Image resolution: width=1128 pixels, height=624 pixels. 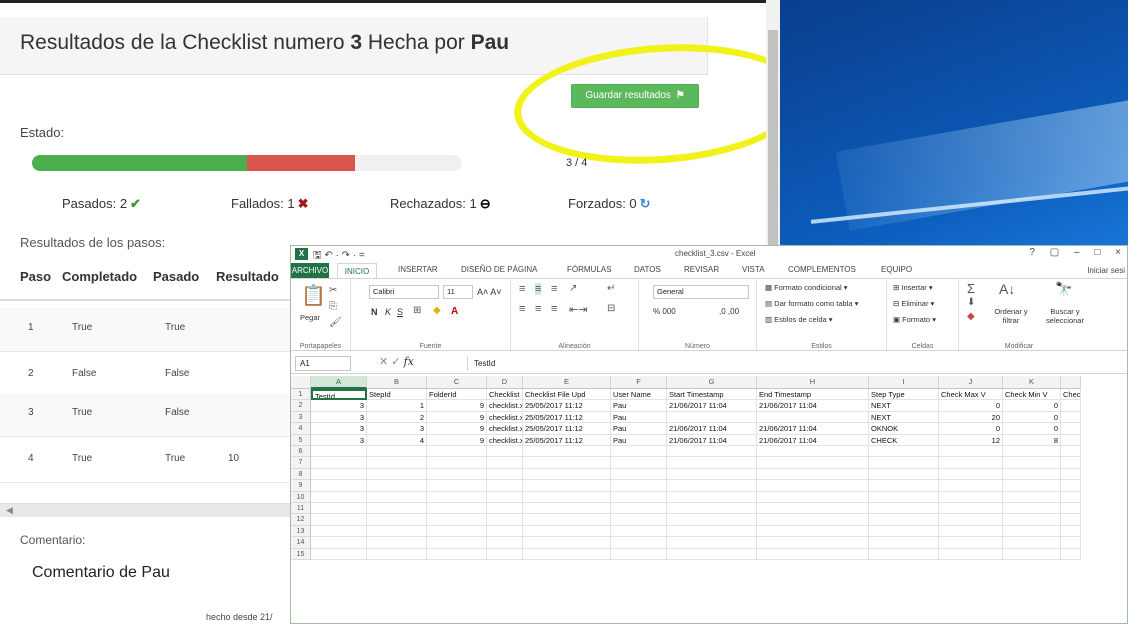 I want to click on font-name-select: Calibri, so click(x=404, y=292).